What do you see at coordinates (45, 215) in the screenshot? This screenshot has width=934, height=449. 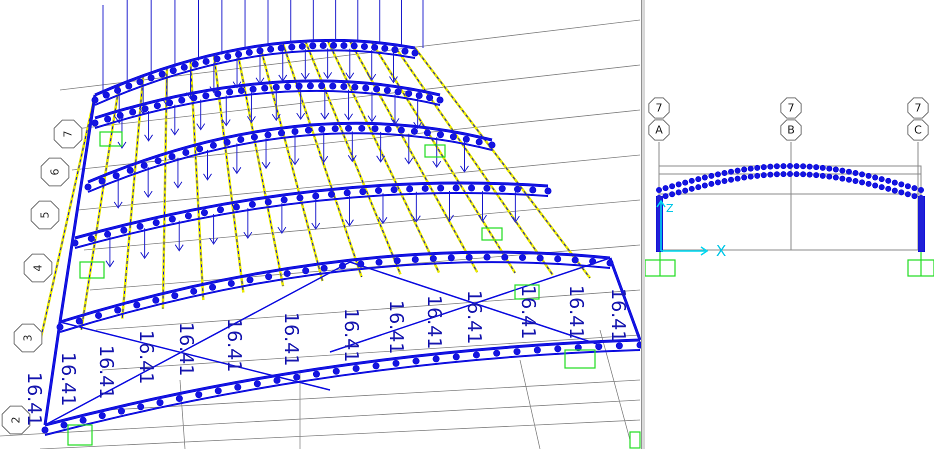 I see `grid-bubble: 5` at bounding box center [45, 215].